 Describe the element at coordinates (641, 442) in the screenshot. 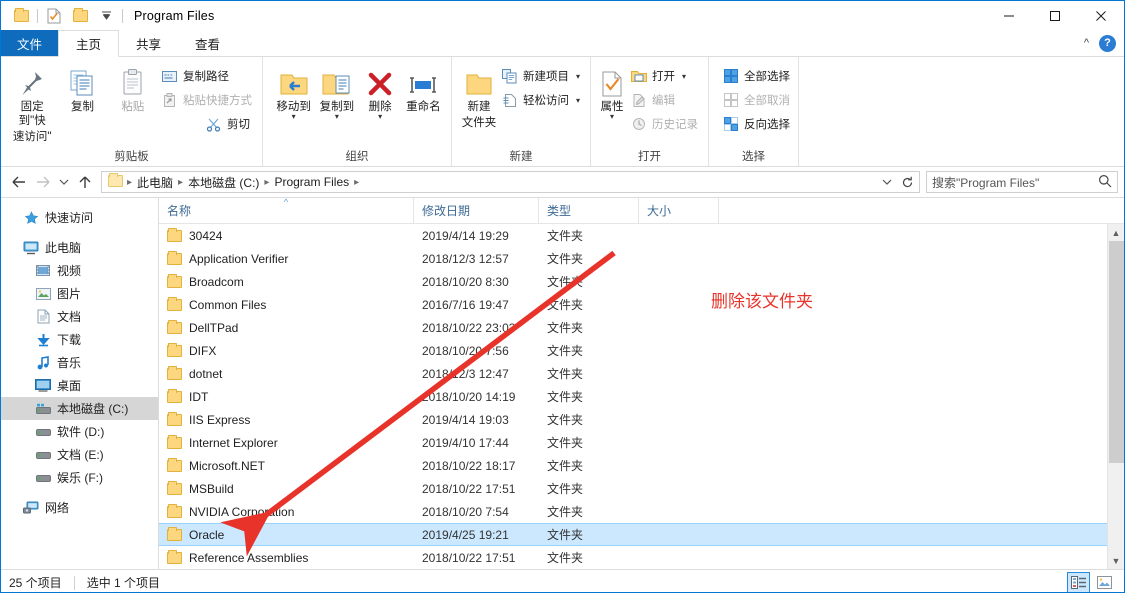

I see `table-row: Internet Explorer 2019/4/10 17:44 文件夹` at that location.